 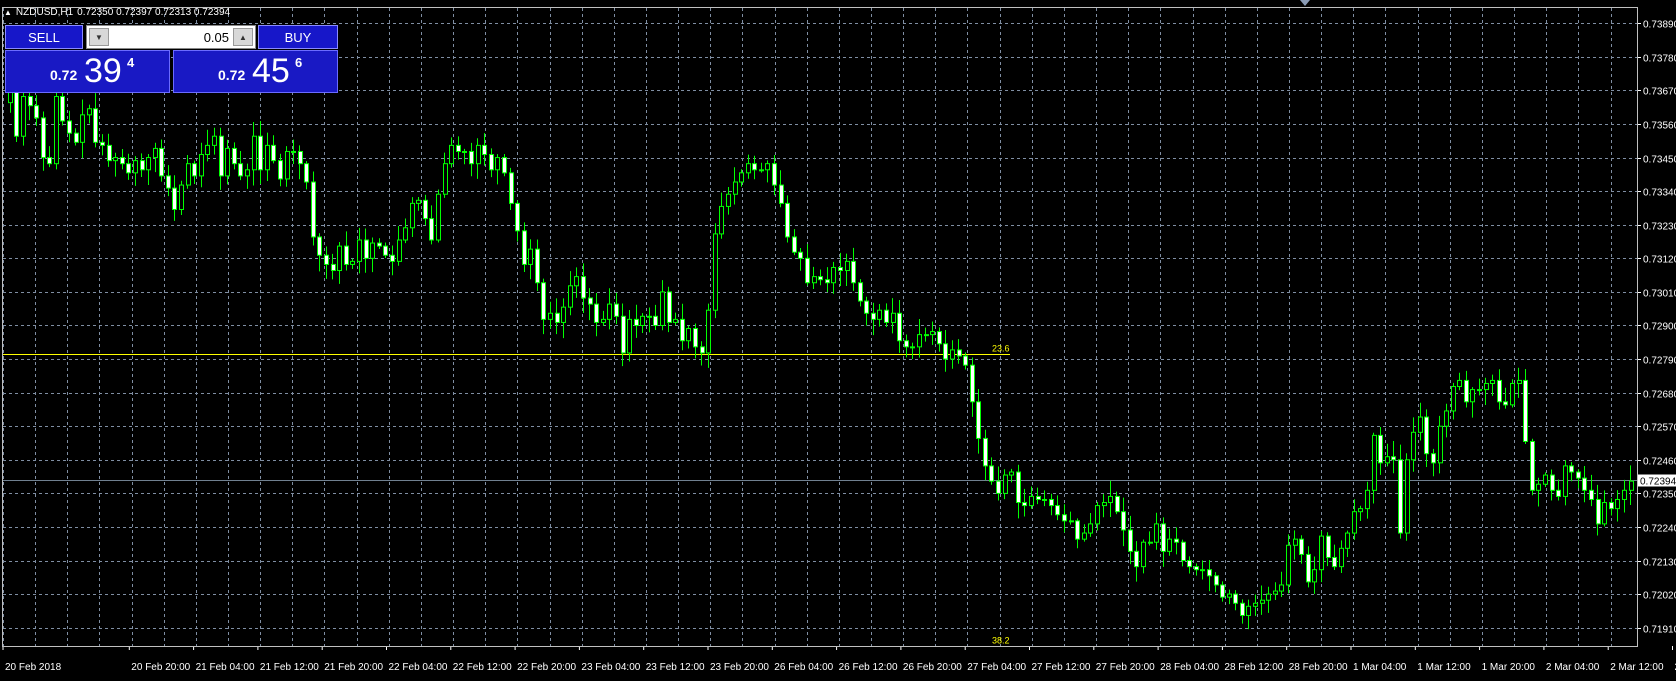 I want to click on time-tick-label: 28 Feb 04:00, so click(x=1189, y=667).